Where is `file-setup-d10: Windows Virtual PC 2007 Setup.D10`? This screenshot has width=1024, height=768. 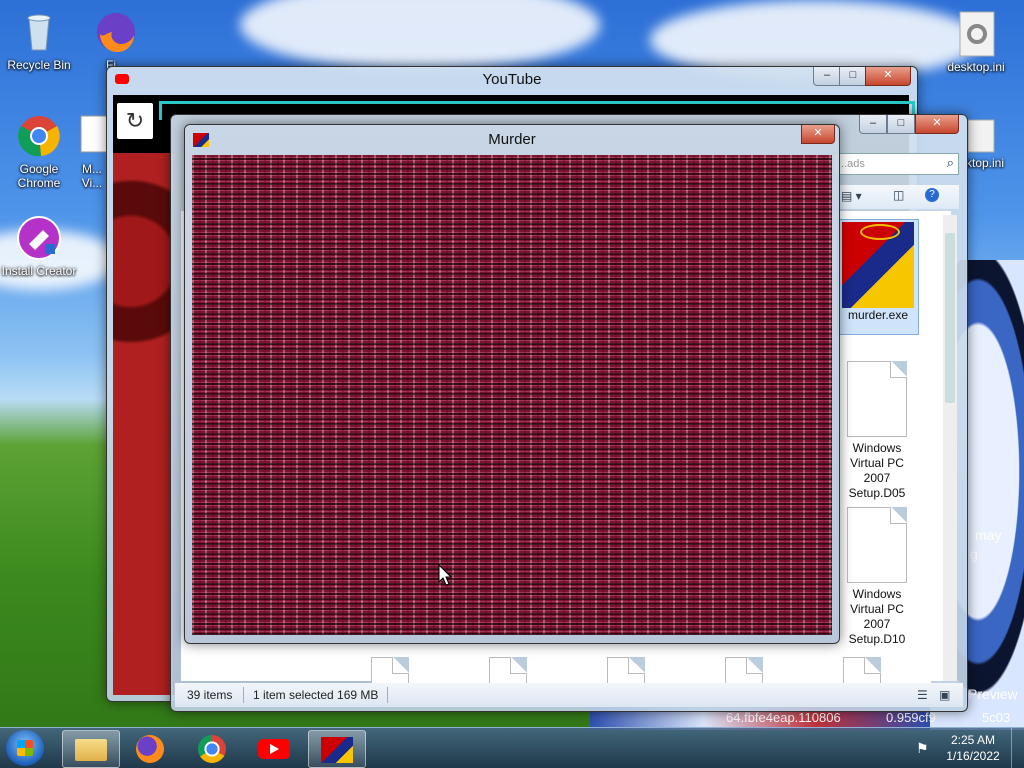 file-setup-d10: Windows Virtual PC 2007 Setup.D10 is located at coordinates (877, 577).